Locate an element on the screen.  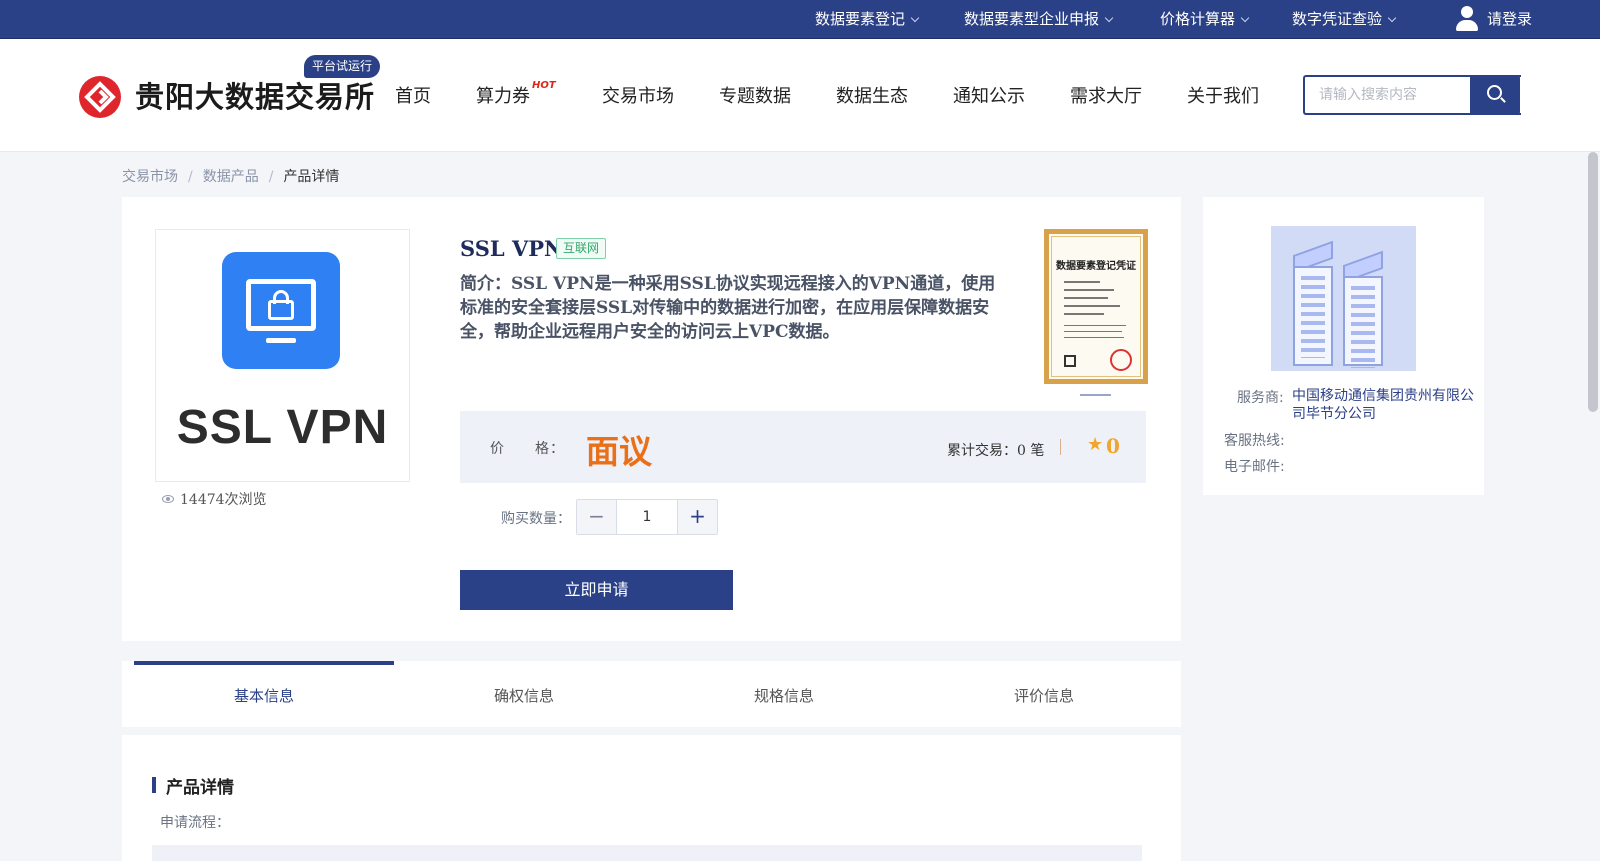
provider-card: 服务商: 中国移动通信集团贵州有限公司毕节分公司 客服热线: 电子邮件: is located at coordinates (1343, 346).